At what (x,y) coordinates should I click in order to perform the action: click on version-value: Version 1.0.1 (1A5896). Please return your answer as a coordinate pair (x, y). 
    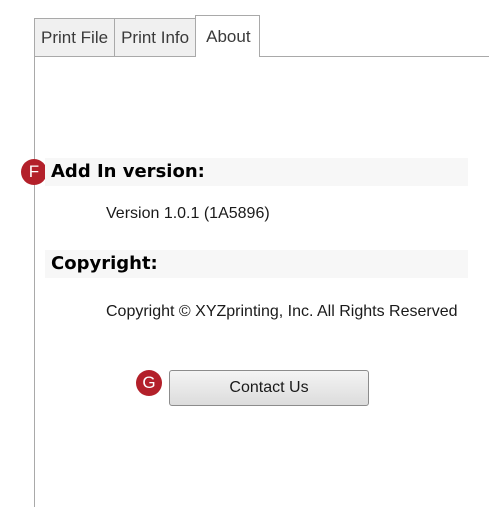
    Looking at the image, I should click on (188, 213).